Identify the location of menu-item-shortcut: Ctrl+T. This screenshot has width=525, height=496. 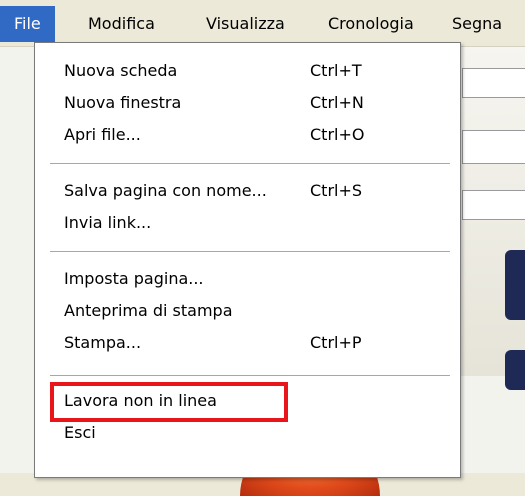
(336, 70).